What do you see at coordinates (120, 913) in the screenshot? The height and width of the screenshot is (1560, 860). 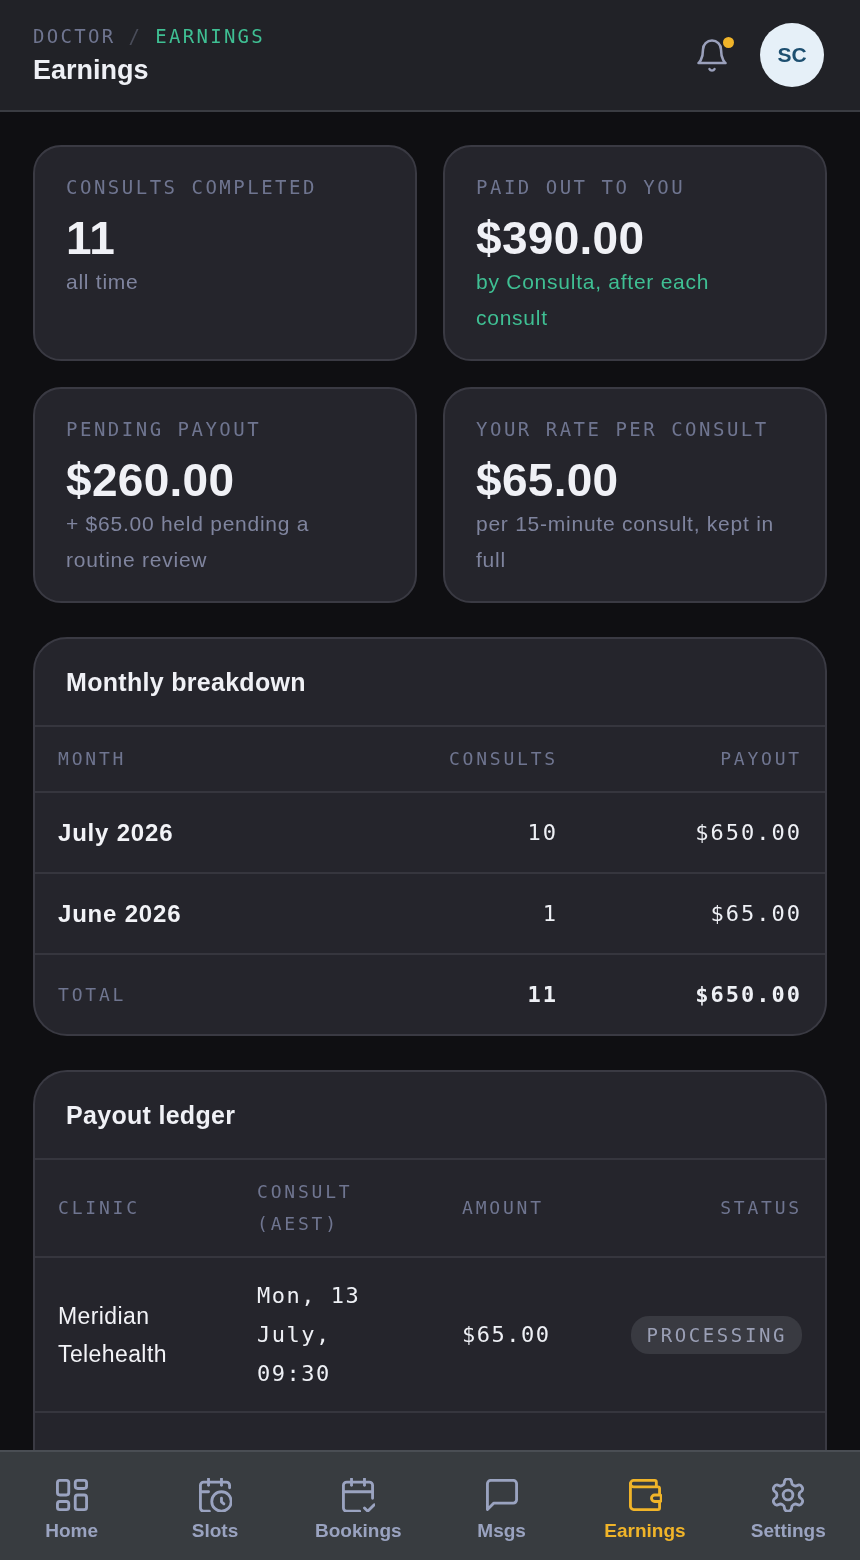 I see `table-cell-text: June 2026` at bounding box center [120, 913].